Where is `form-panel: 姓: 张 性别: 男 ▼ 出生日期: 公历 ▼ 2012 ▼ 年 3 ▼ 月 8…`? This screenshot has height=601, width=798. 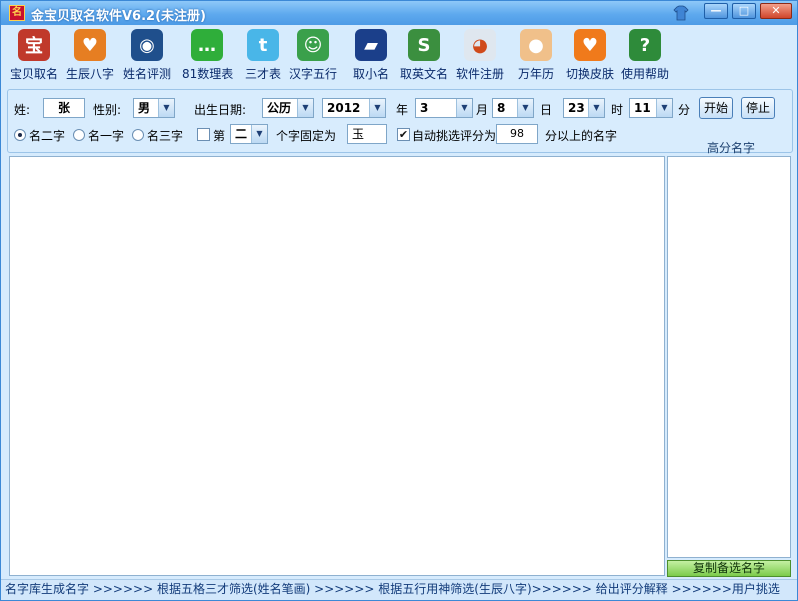
form-panel: 姓: 张 性别: 男 ▼ 出生日期: 公历 ▼ 2012 ▼ 年 3 ▼ 月 8… is located at coordinates (400, 121).